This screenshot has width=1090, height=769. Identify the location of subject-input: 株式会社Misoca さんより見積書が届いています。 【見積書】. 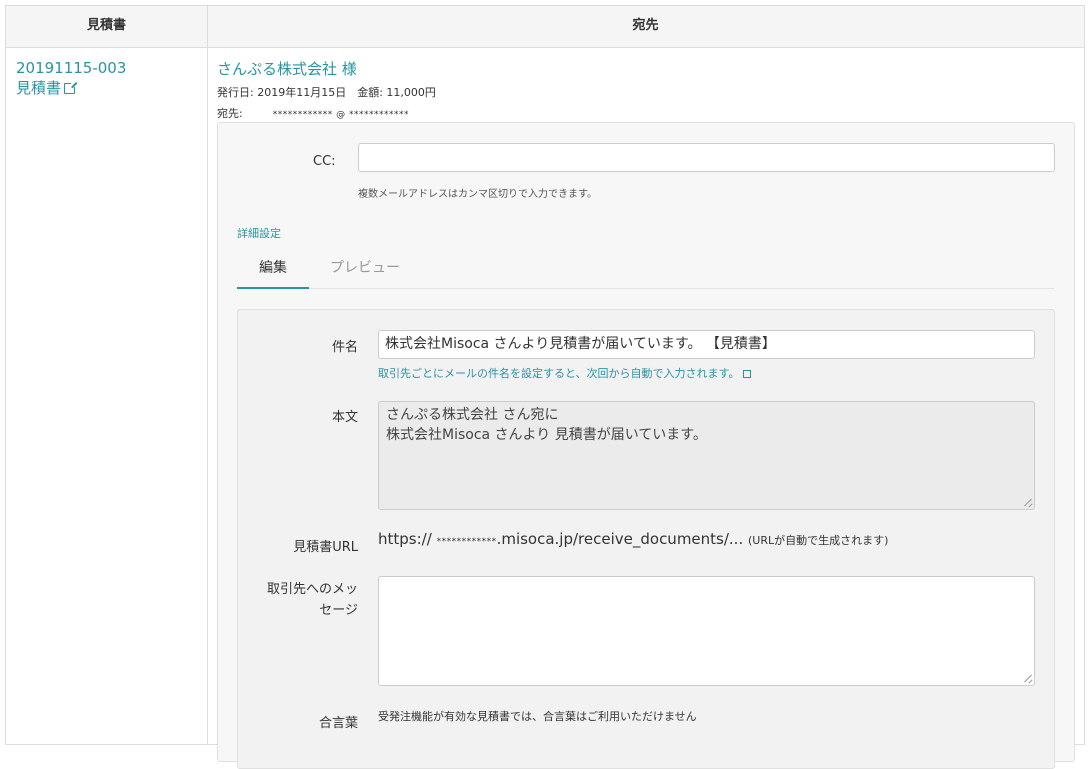
(706, 344).